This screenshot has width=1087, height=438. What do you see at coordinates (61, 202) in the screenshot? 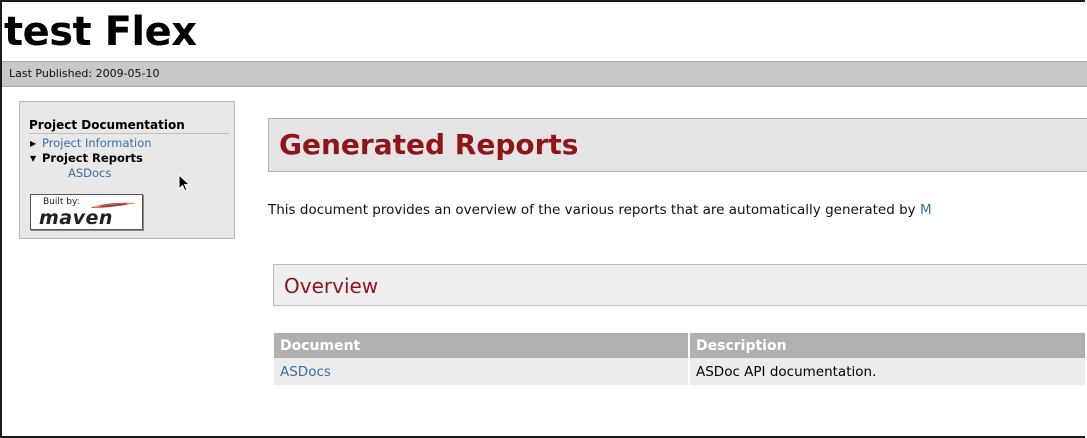
I see `built-by-label: Built by:` at bounding box center [61, 202].